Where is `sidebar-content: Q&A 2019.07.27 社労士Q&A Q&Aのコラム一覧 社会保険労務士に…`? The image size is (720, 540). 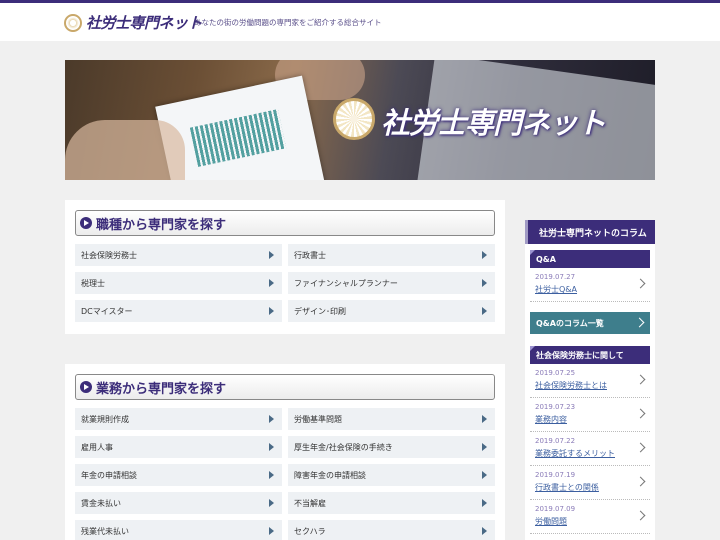 sidebar-content: Q&A 2019.07.27 社労士Q&A Q&Aのコラム一覧 社会保険労務士に… is located at coordinates (590, 392).